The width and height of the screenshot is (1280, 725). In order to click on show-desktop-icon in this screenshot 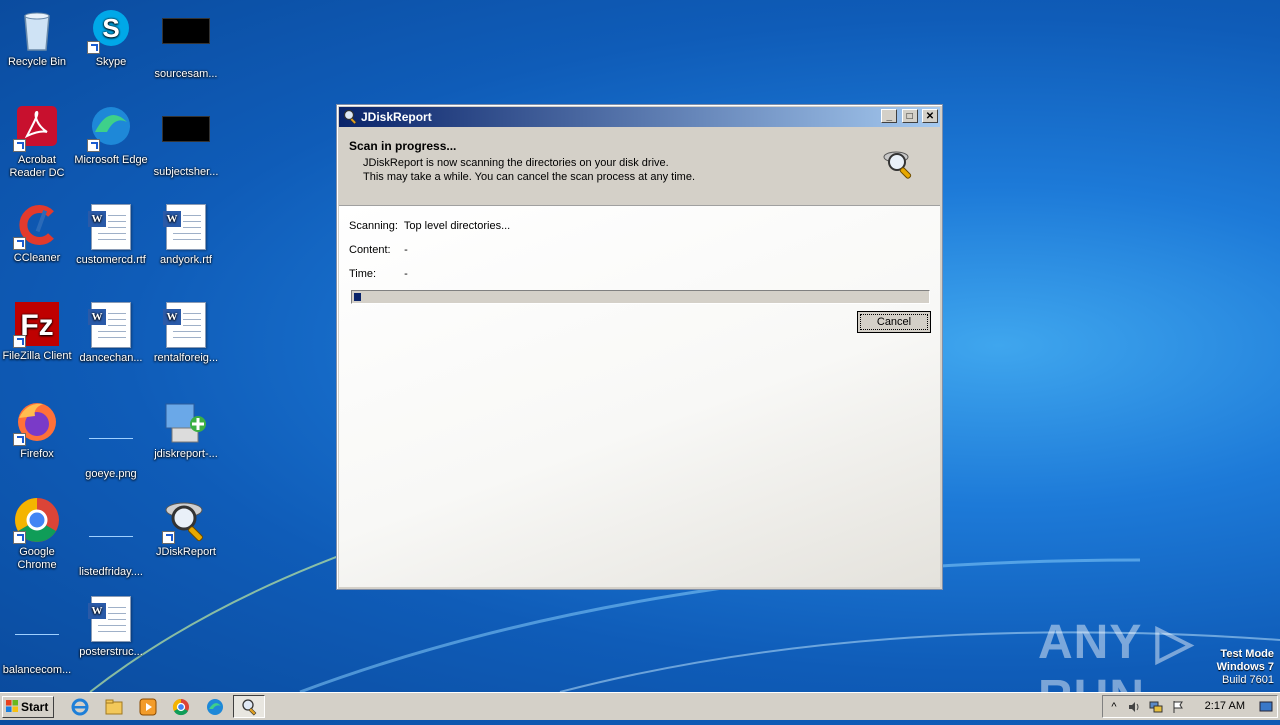, I will do `click(1266, 707)`.